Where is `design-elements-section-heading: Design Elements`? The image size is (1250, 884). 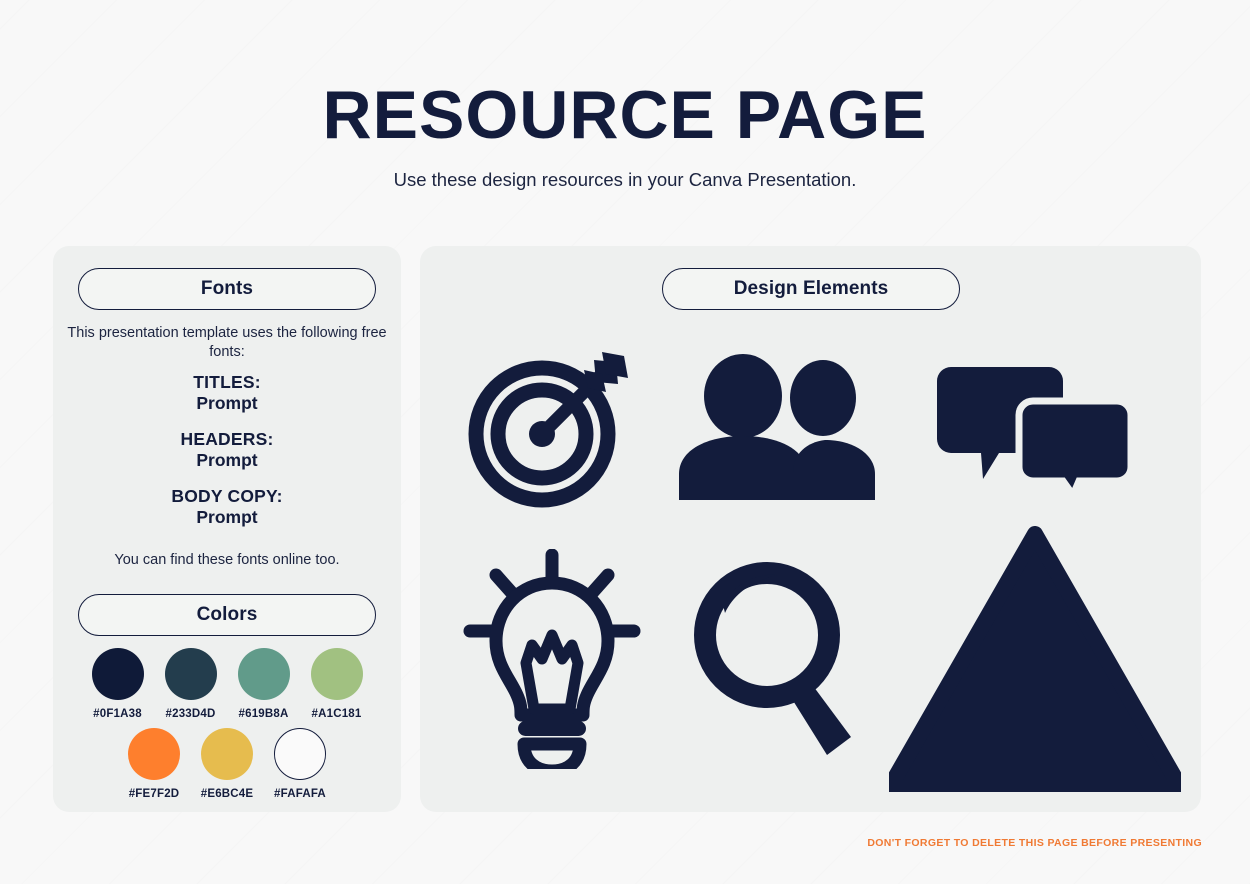 design-elements-section-heading: Design Elements is located at coordinates (811, 289).